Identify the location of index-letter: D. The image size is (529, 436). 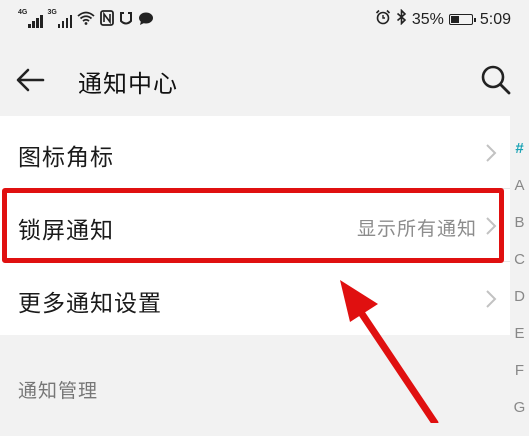
(519, 306).